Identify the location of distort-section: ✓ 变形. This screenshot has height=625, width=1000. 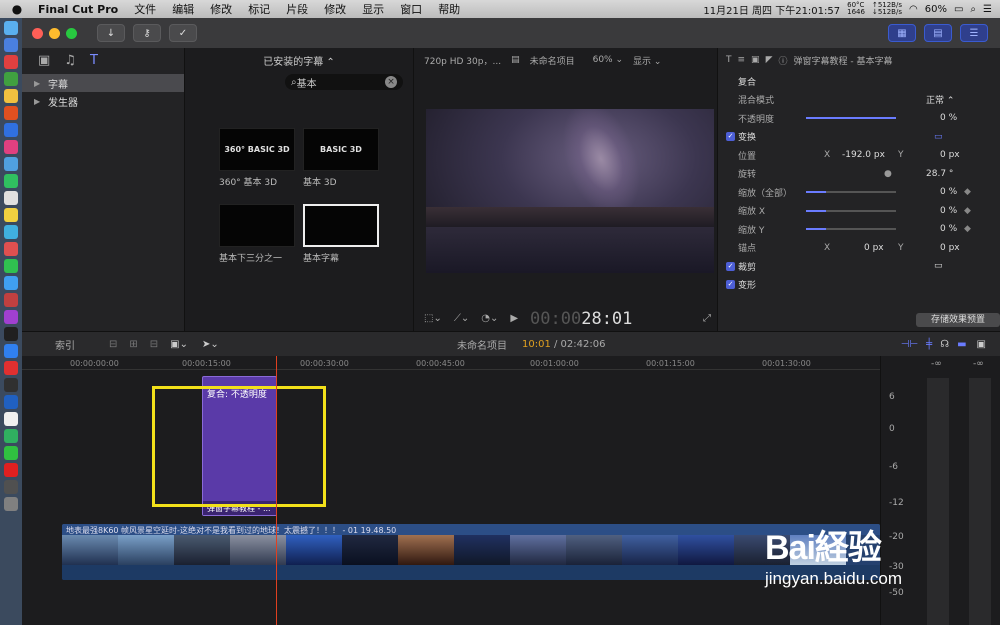
(859, 285).